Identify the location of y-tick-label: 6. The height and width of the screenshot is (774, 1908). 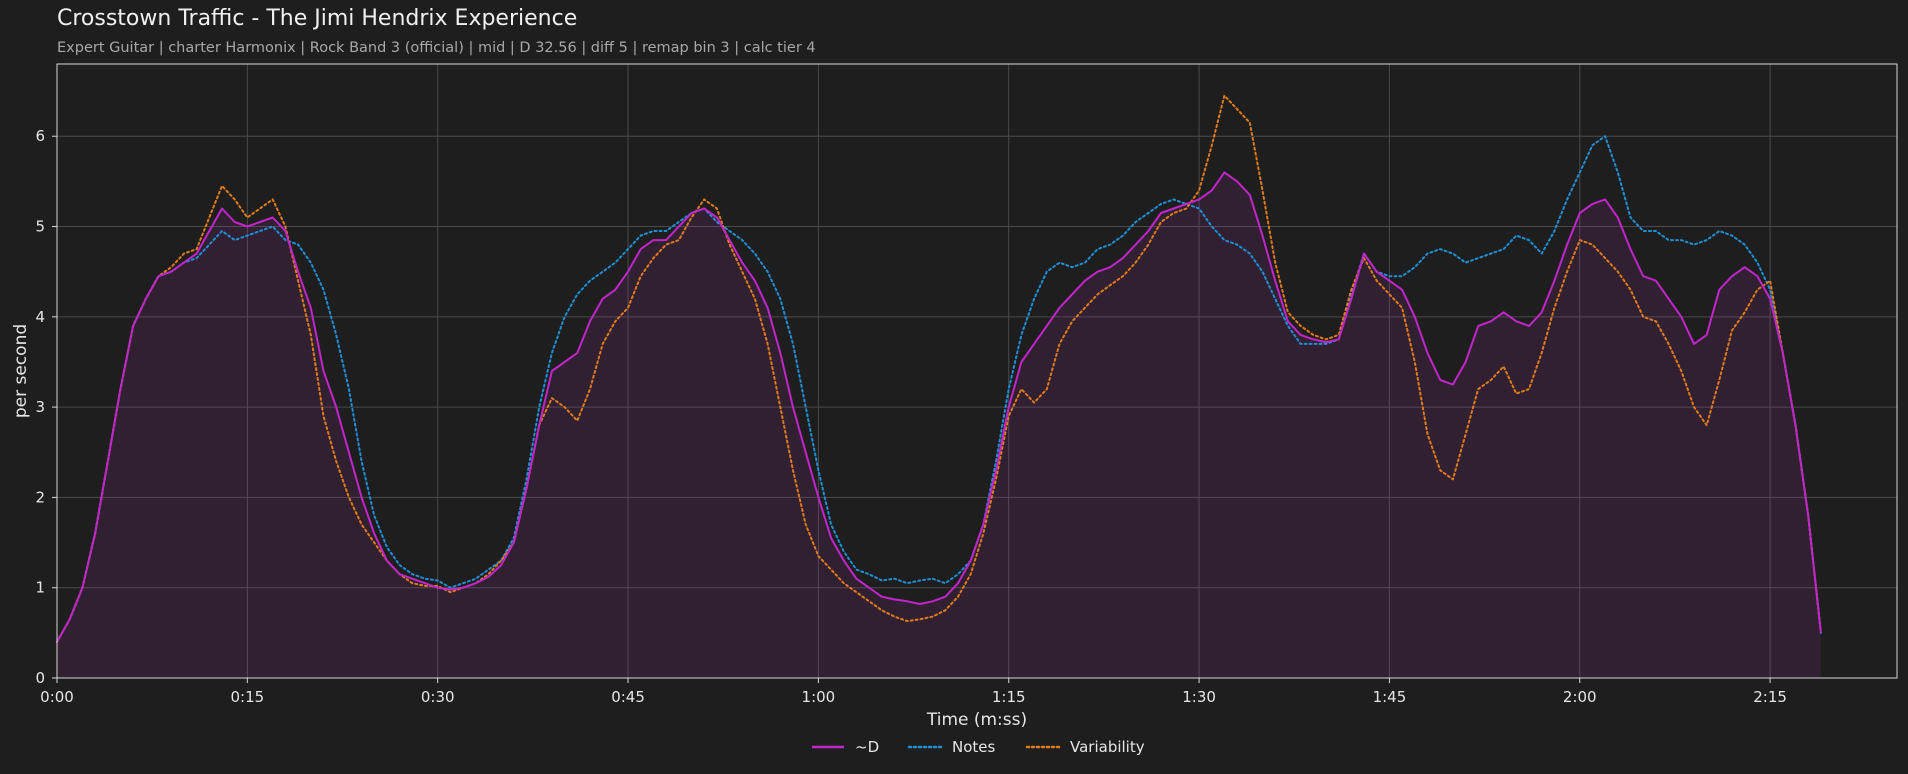
(40, 136).